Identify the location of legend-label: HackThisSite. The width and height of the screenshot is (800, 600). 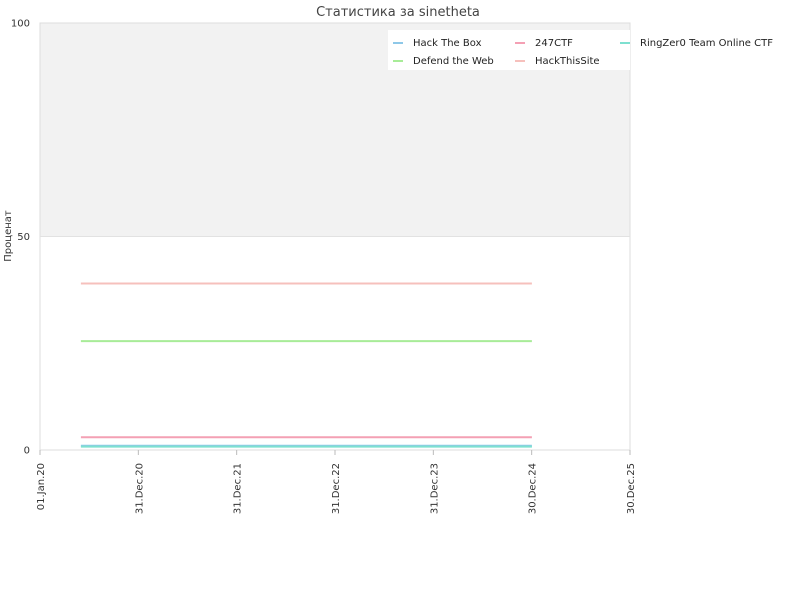
(567, 61).